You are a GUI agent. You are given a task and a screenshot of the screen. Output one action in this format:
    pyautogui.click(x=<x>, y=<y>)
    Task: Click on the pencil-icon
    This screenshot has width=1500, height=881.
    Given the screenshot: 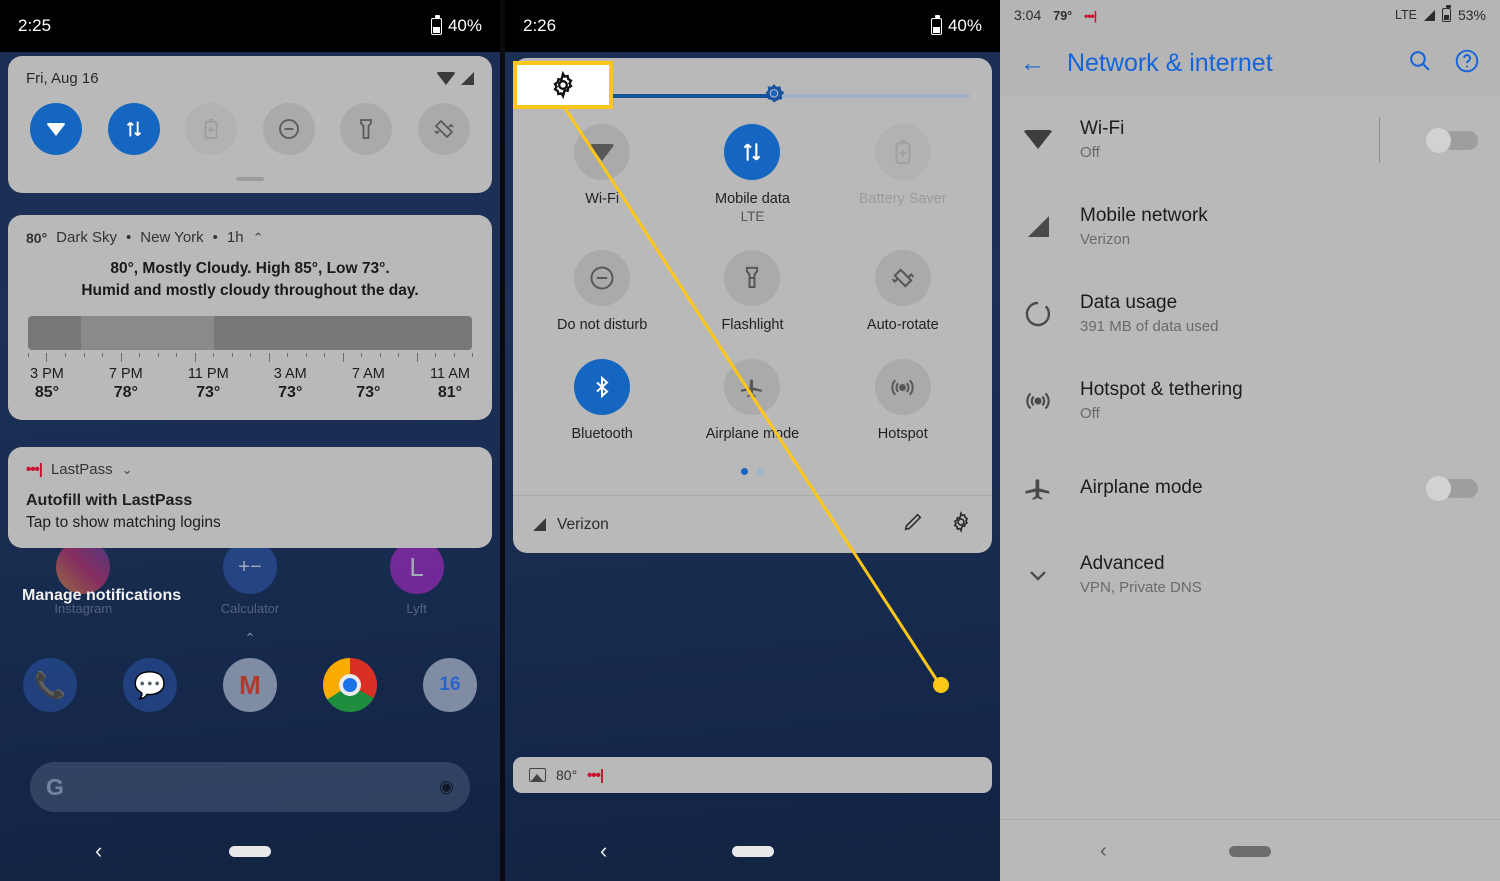 What is the action you would take?
    pyautogui.click(x=913, y=524)
    